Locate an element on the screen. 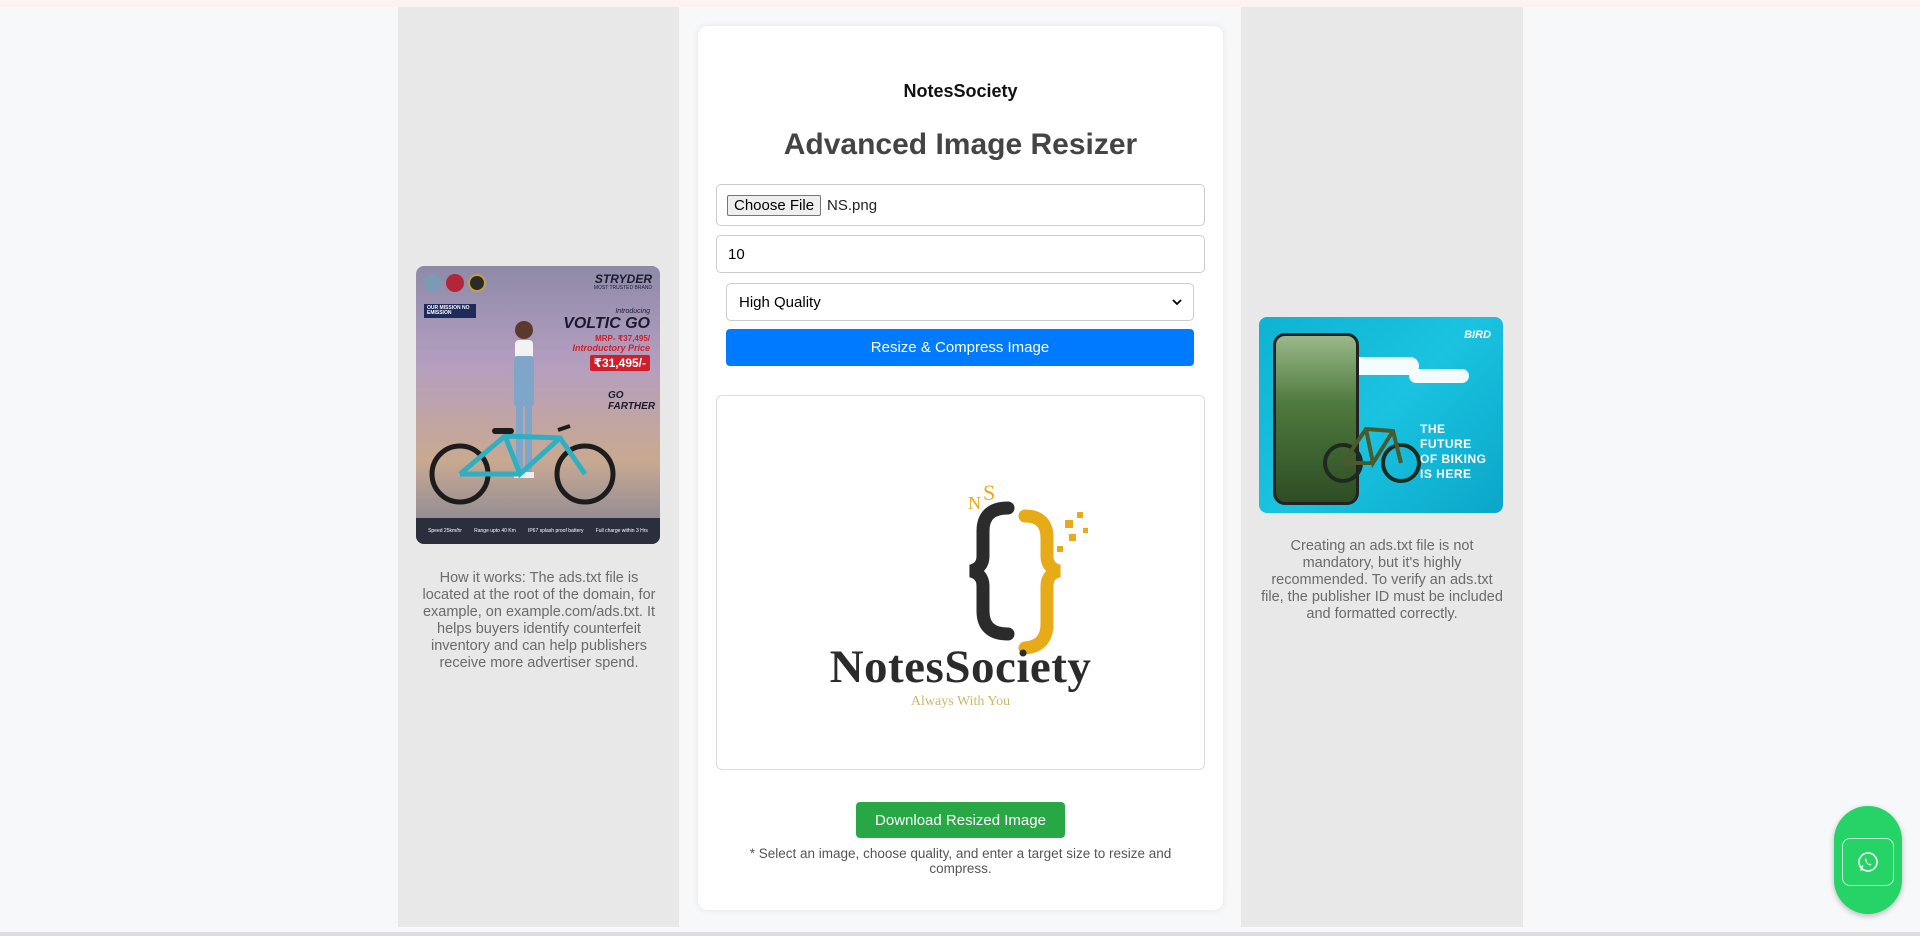  quality-selected-value: High Quality is located at coordinates (780, 302).